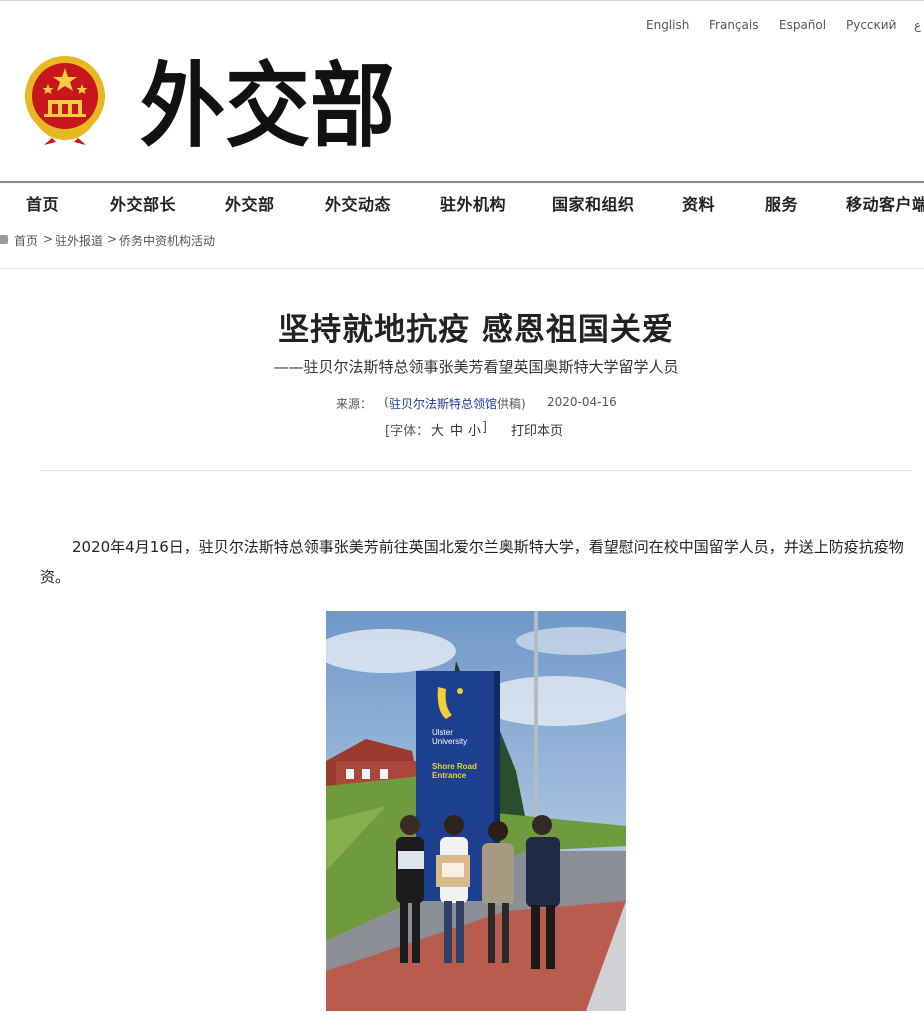  What do you see at coordinates (354, 404) in the screenshot?
I see `source-label: 来源：` at bounding box center [354, 404].